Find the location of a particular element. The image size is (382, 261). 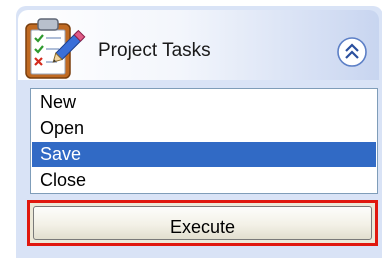

execute-button-face: Execute is located at coordinates (202, 223).